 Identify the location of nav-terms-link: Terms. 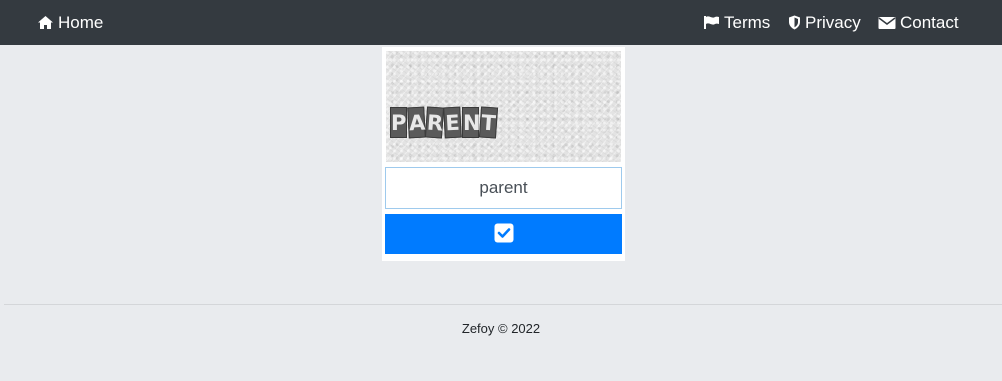
(736, 22).